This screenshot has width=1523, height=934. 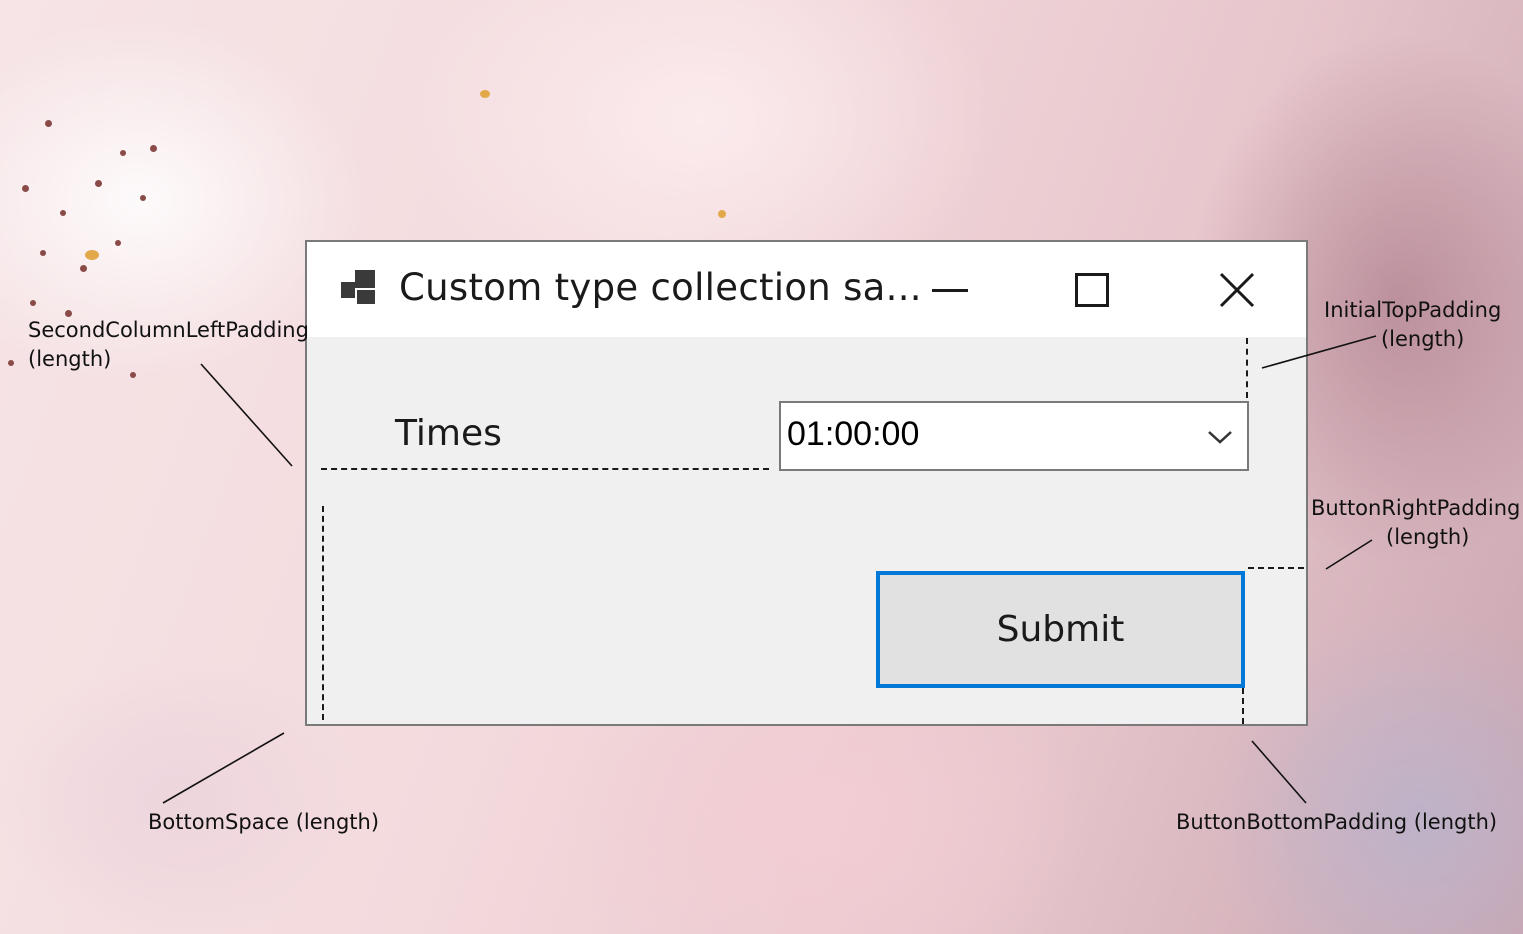 I want to click on minimize-button, so click(x=950, y=289).